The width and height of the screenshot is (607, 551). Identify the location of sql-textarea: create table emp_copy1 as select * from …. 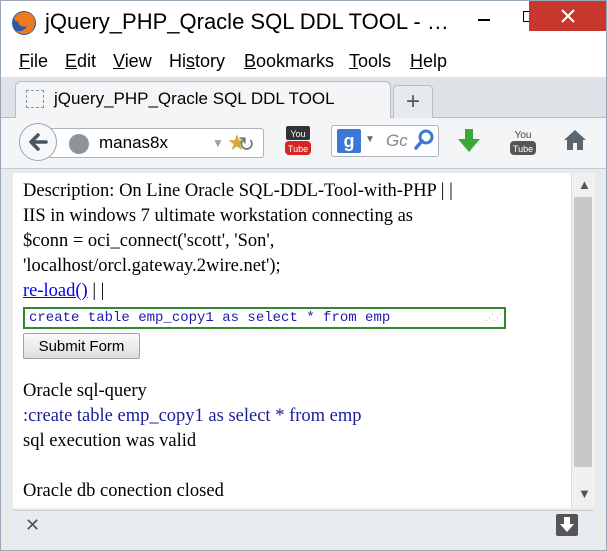
(264, 318).